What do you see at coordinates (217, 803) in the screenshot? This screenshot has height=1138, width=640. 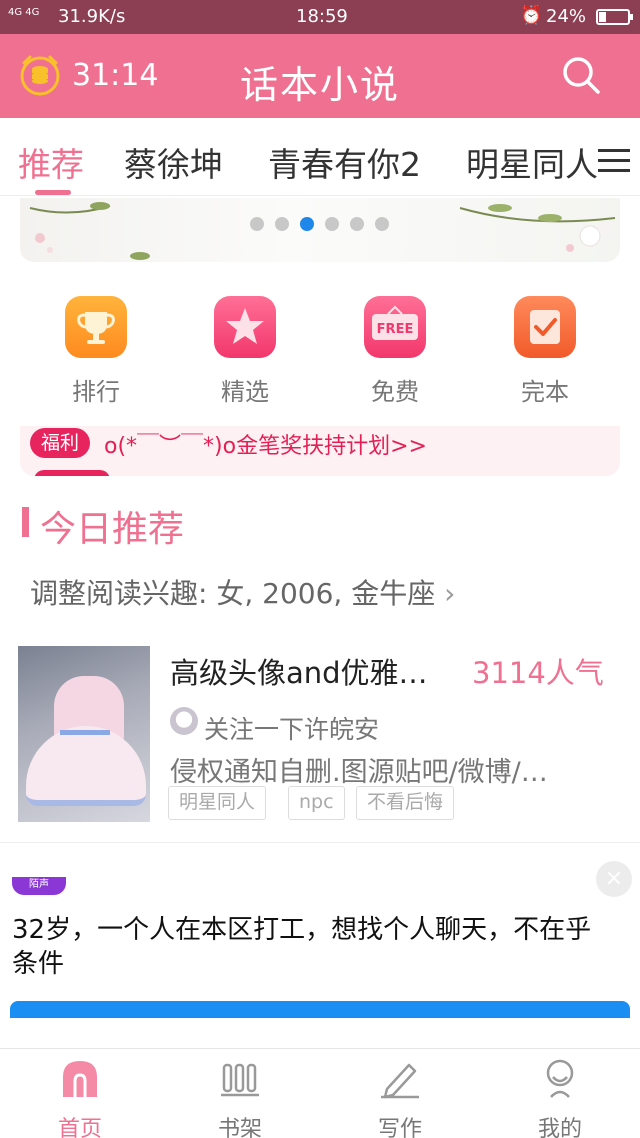 I see `book-tag: 明星同人` at bounding box center [217, 803].